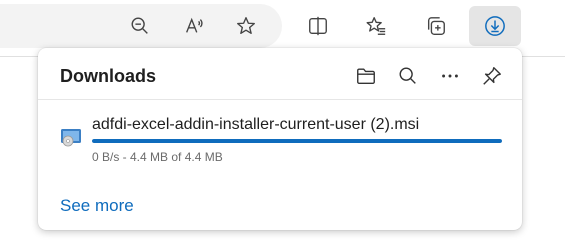 This screenshot has width=565, height=250. What do you see at coordinates (543, 56) in the screenshot?
I see `toolbar-divider-right` at bounding box center [543, 56].